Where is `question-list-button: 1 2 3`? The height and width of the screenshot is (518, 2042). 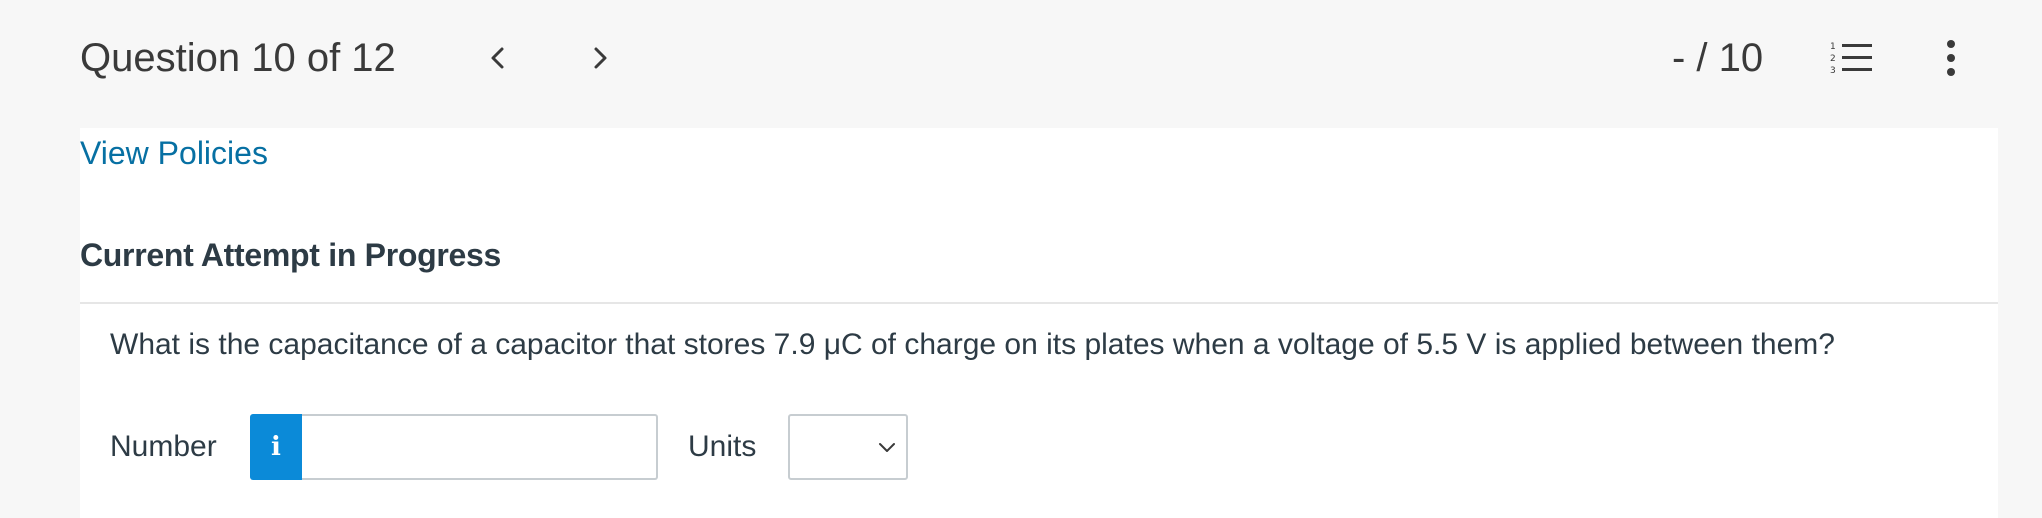 question-list-button: 1 2 3 is located at coordinates (1853, 58).